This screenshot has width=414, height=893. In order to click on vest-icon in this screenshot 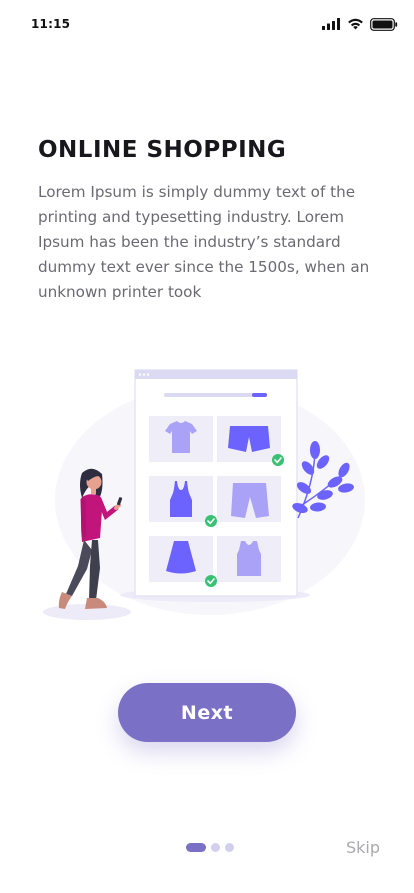, I will do `click(249, 558)`.